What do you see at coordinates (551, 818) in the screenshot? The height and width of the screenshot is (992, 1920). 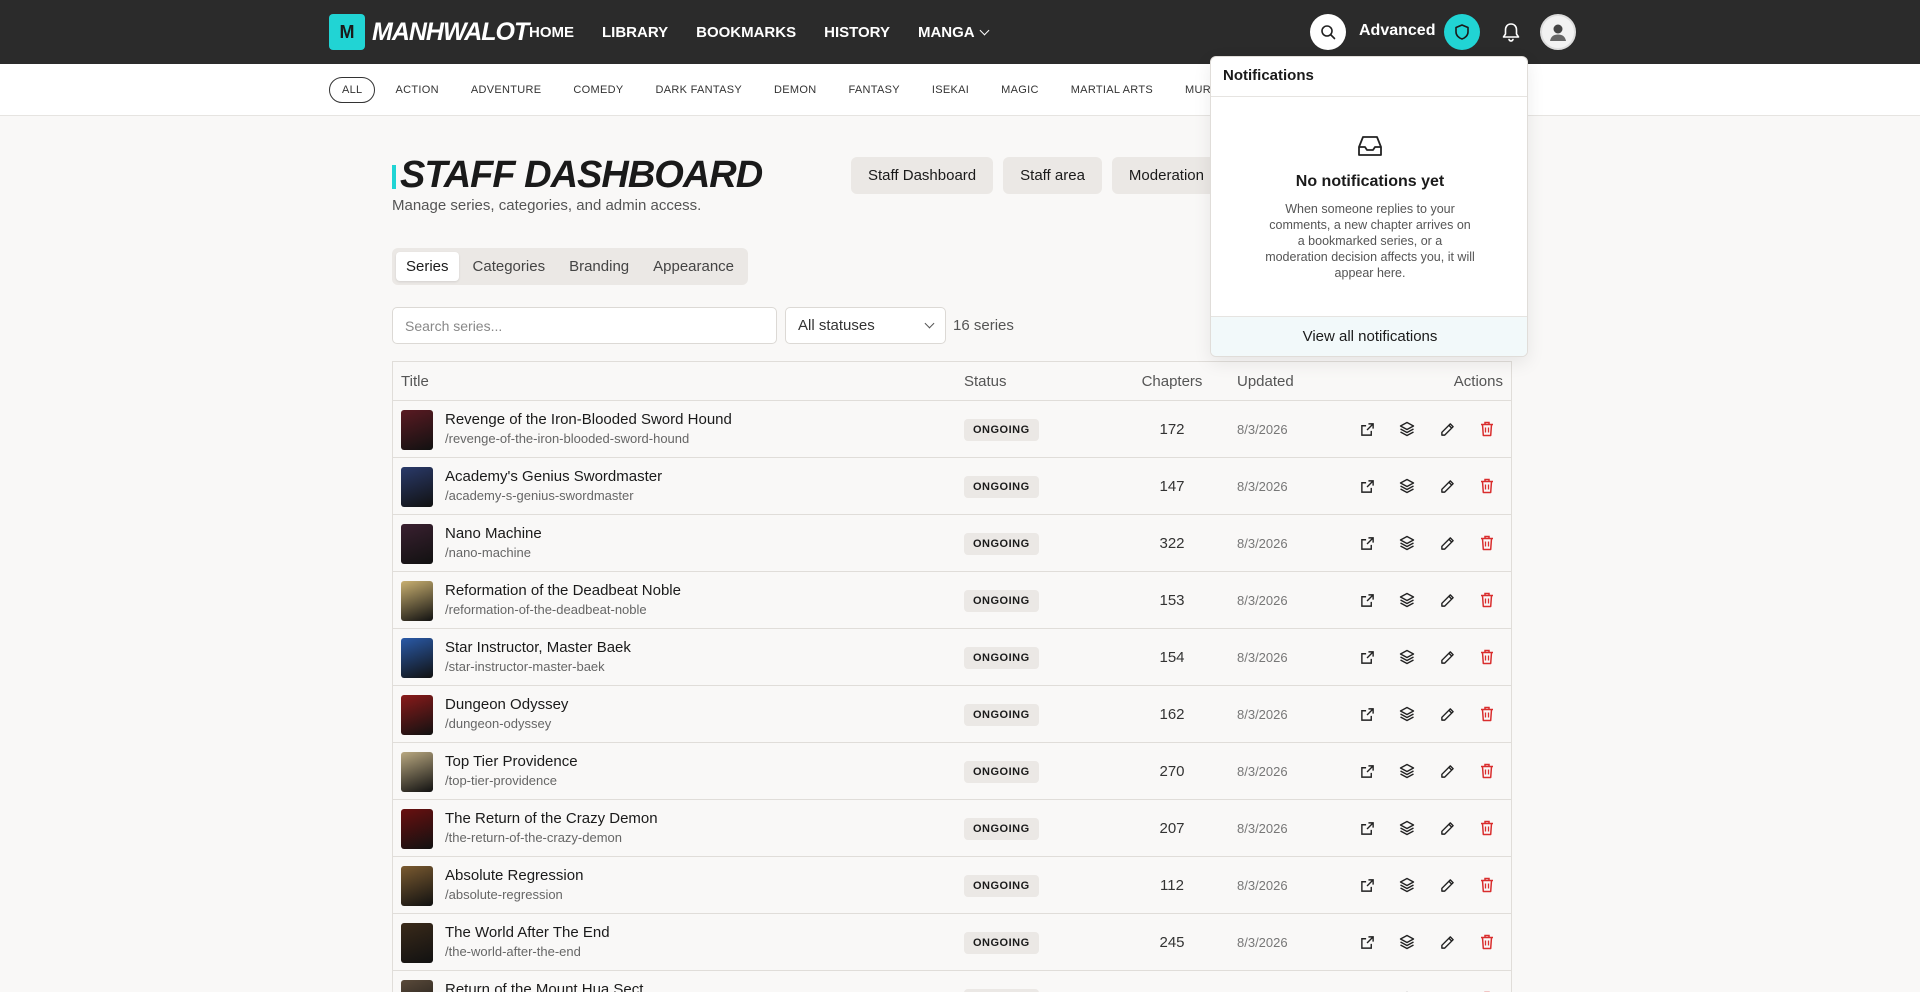 I see `series-title: The Return of the Crazy Demon` at bounding box center [551, 818].